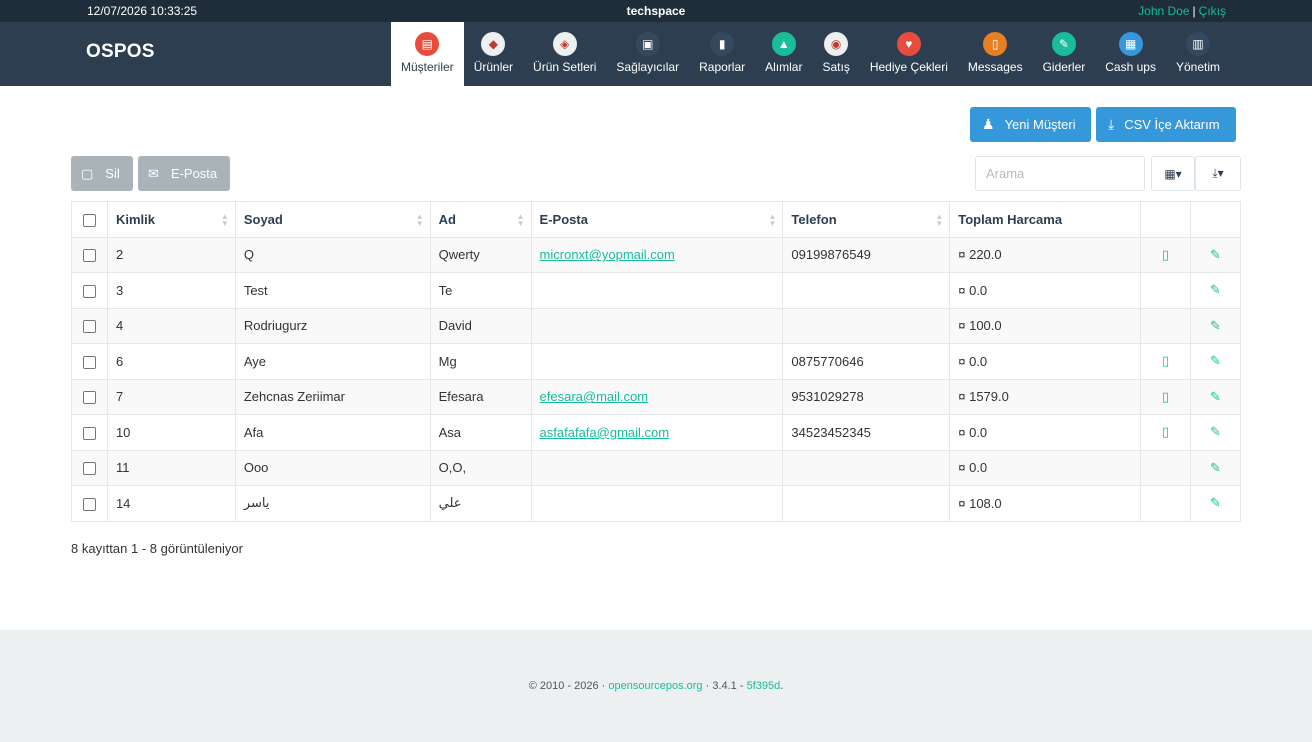  I want to click on nav-item-2: ◈ Ürün Setleri, so click(564, 54).